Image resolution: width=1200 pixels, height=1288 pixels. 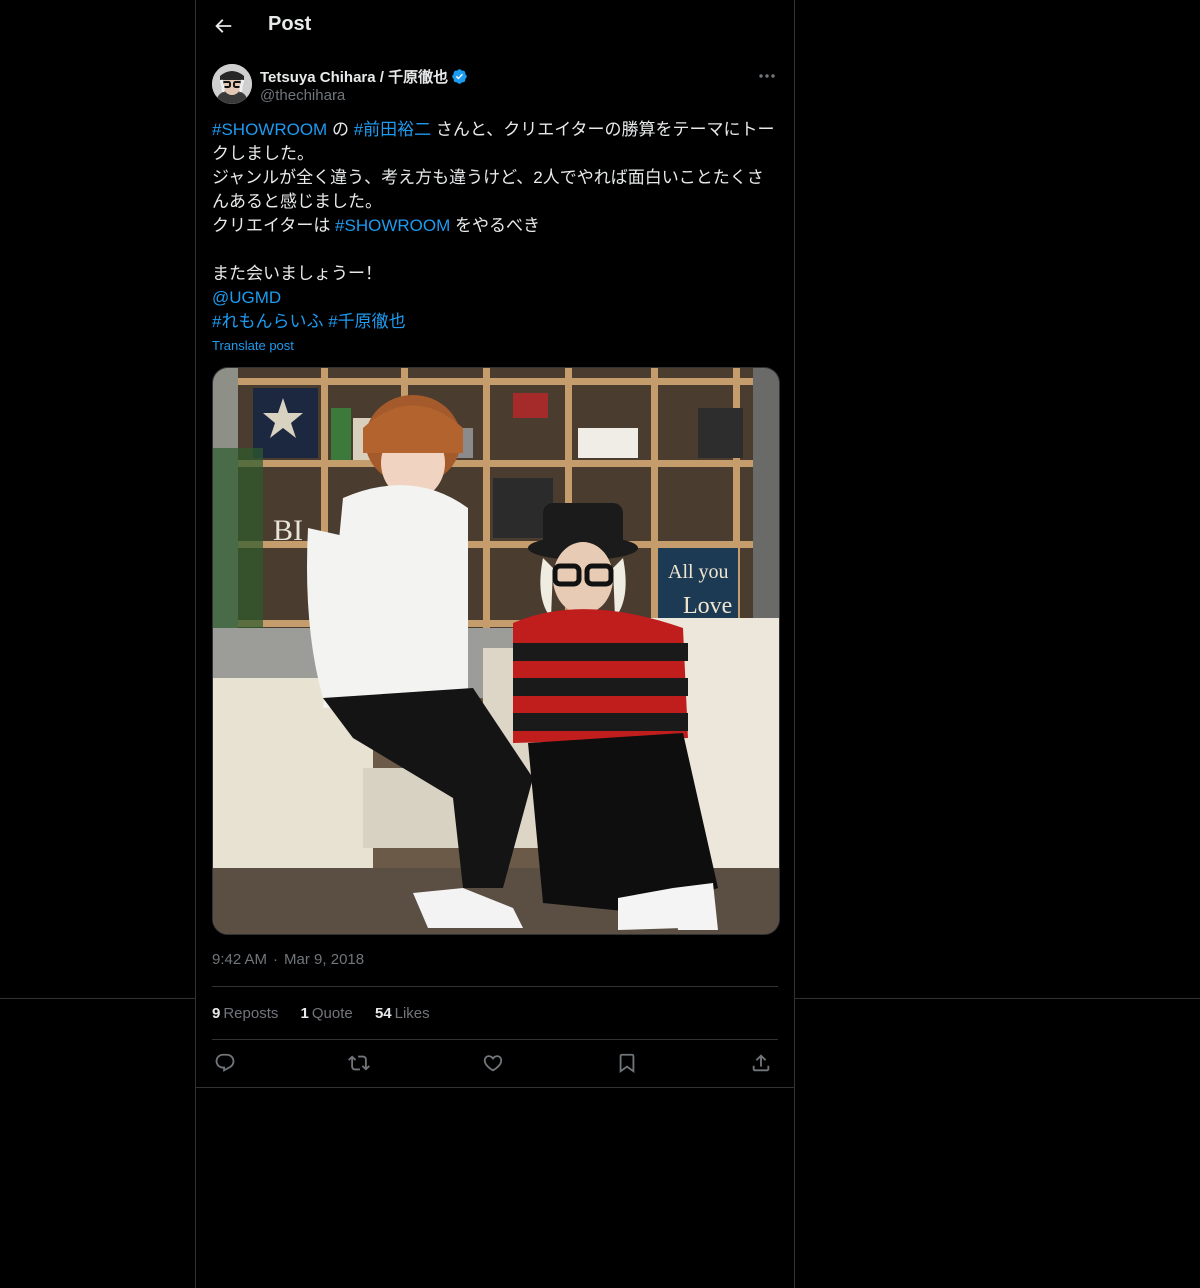 I want to click on post-time: 9:42 AM, so click(x=240, y=959).